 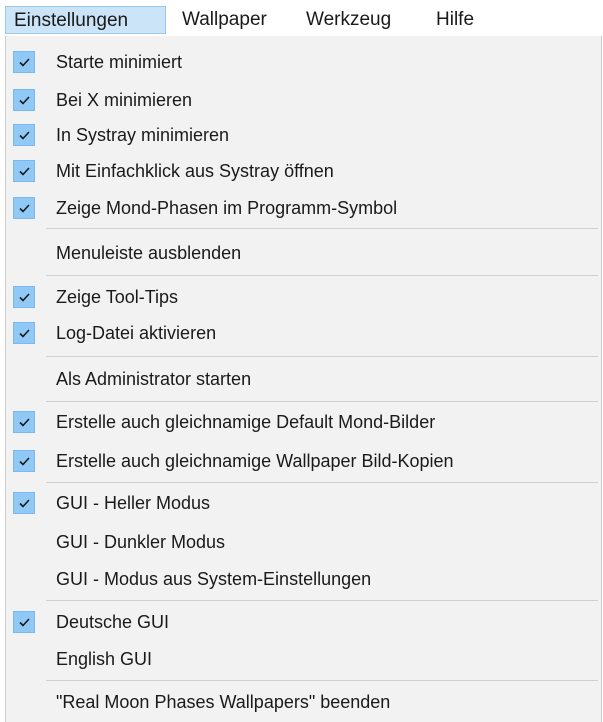 What do you see at coordinates (149, 253) in the screenshot?
I see `menu-item-label: Menuleiste ausblenden` at bounding box center [149, 253].